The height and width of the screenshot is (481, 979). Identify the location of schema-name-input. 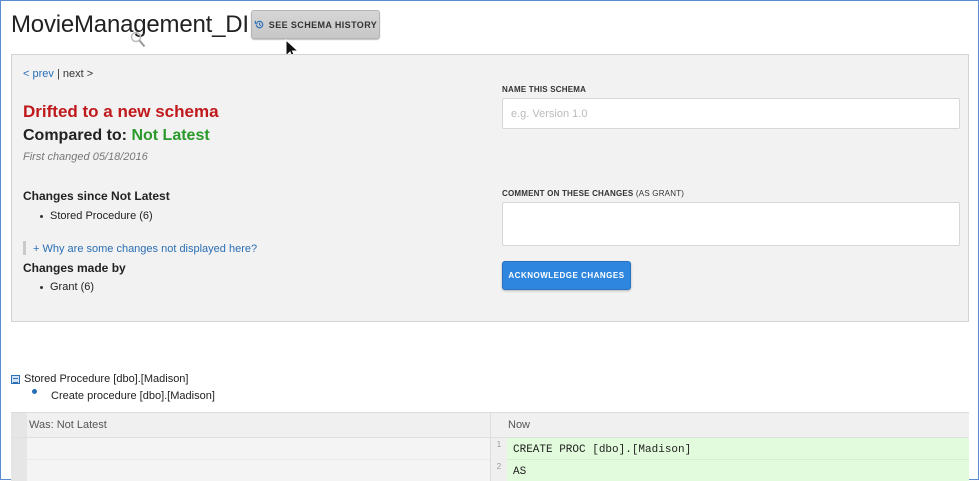
(731, 113).